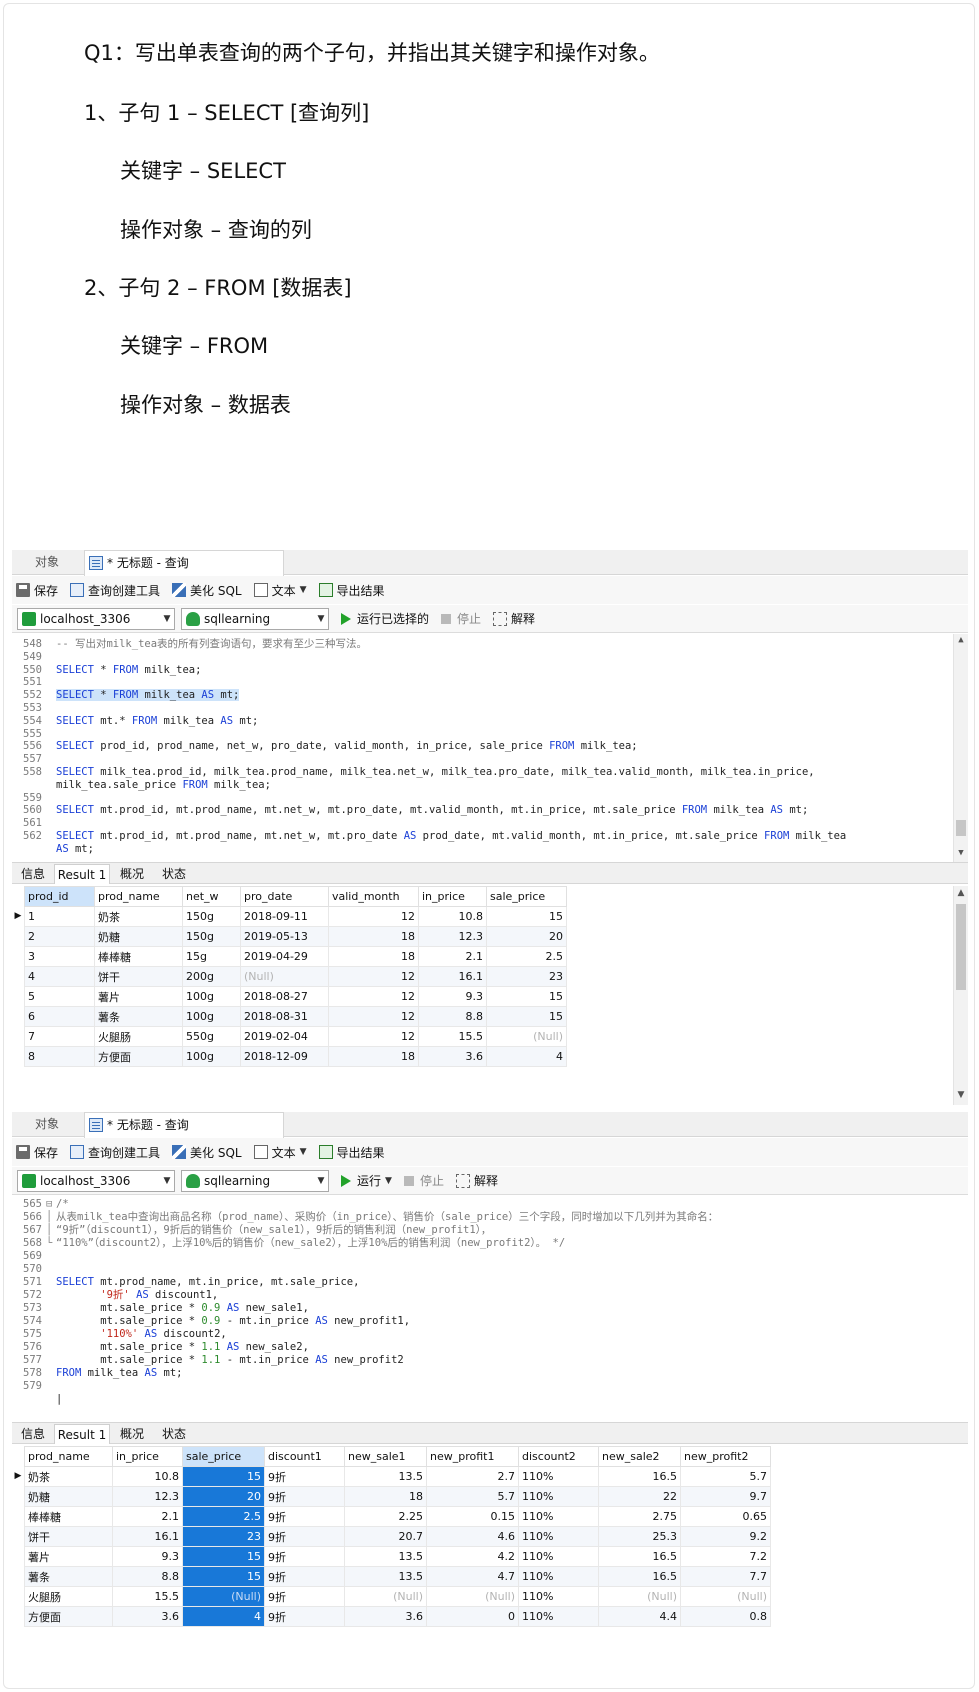 The image size is (979, 1692). What do you see at coordinates (295, 956) in the screenshot?
I see `table-row: 3 棒棒糖 15g 2019-04-29 18 2.1 2.5` at bounding box center [295, 956].